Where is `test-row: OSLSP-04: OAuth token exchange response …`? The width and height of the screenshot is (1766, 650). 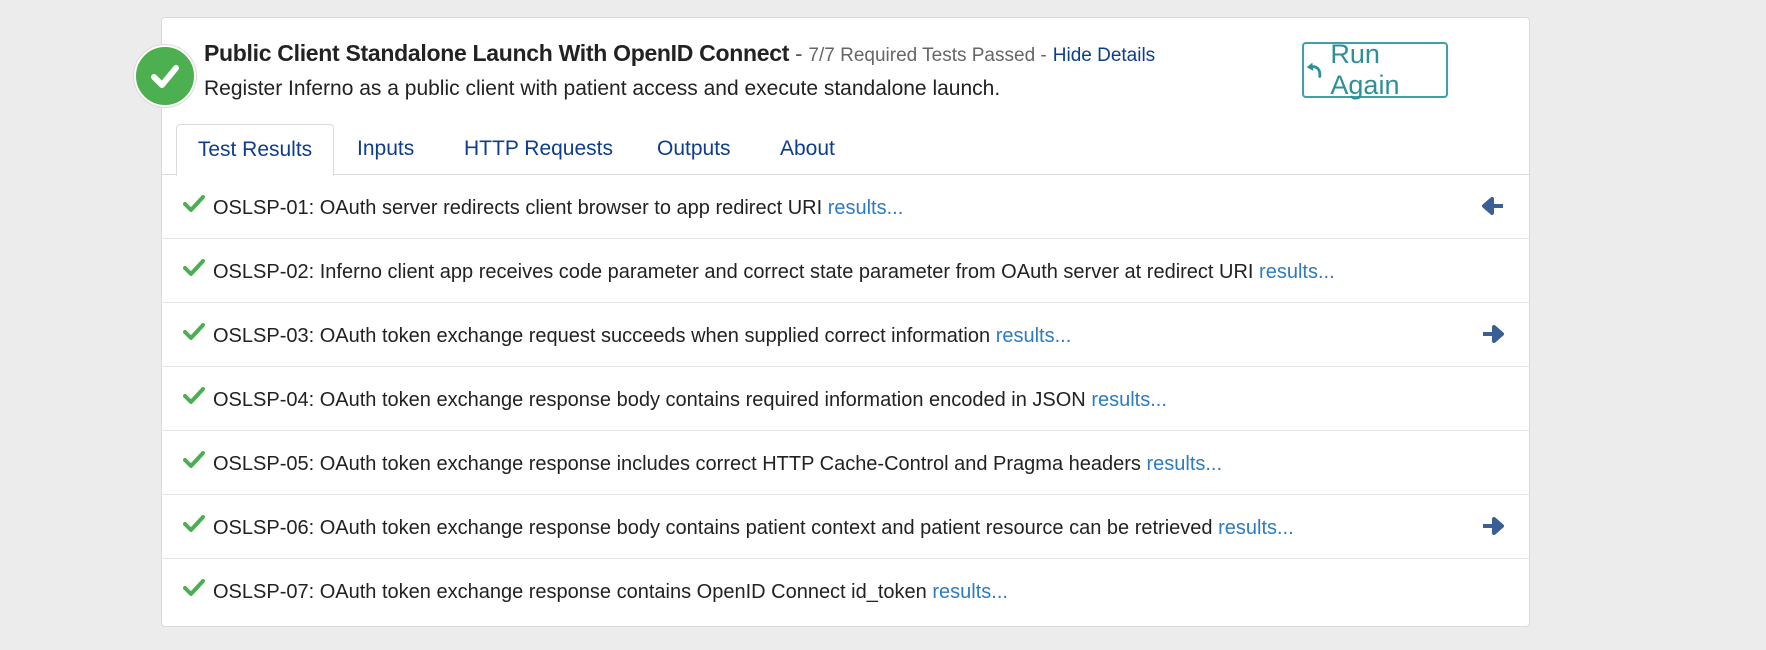 test-row: OSLSP-04: OAuth token exchange response … is located at coordinates (845, 399).